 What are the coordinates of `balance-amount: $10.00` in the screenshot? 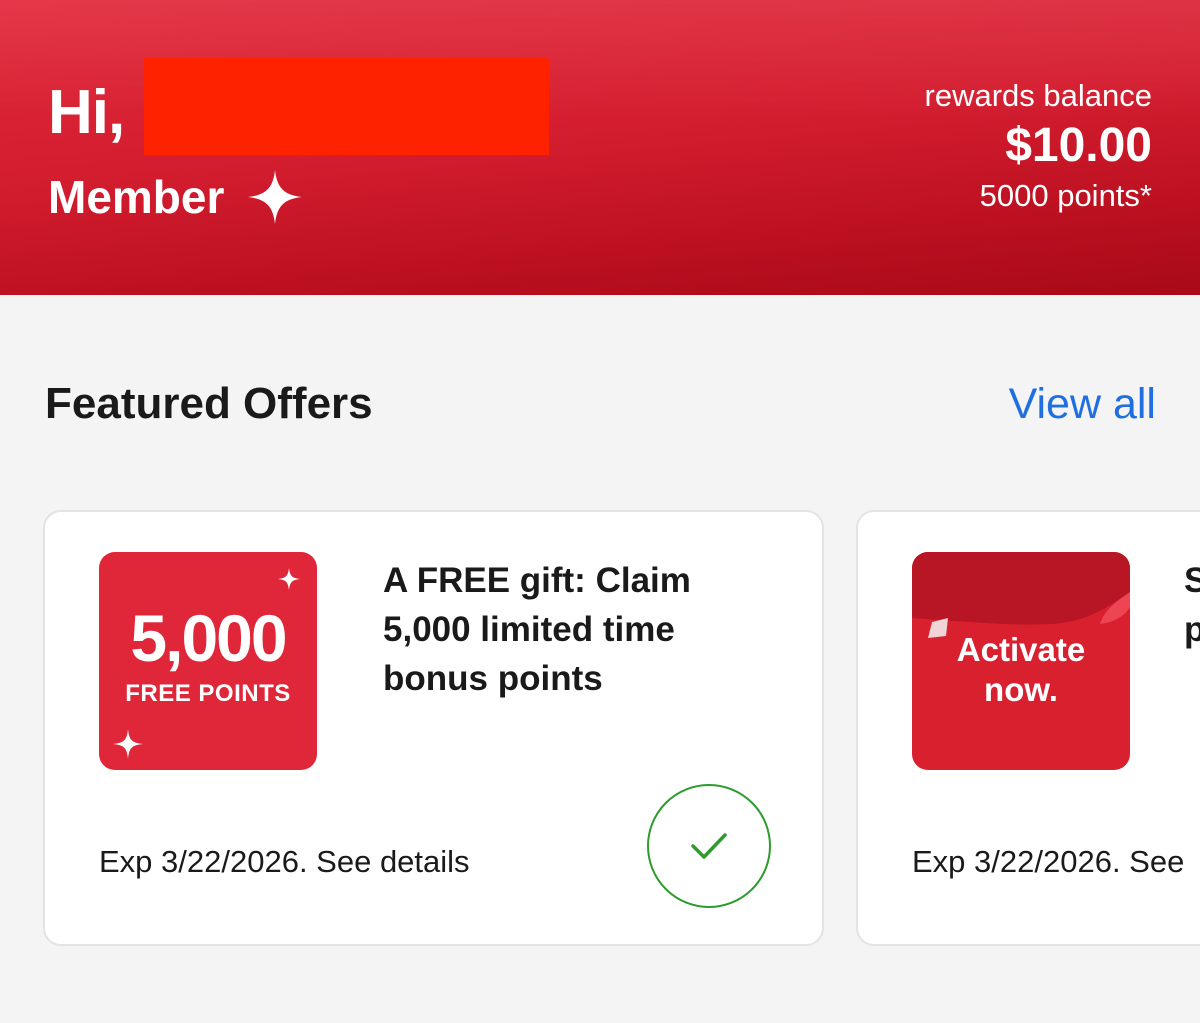 It's located at (1078, 145).